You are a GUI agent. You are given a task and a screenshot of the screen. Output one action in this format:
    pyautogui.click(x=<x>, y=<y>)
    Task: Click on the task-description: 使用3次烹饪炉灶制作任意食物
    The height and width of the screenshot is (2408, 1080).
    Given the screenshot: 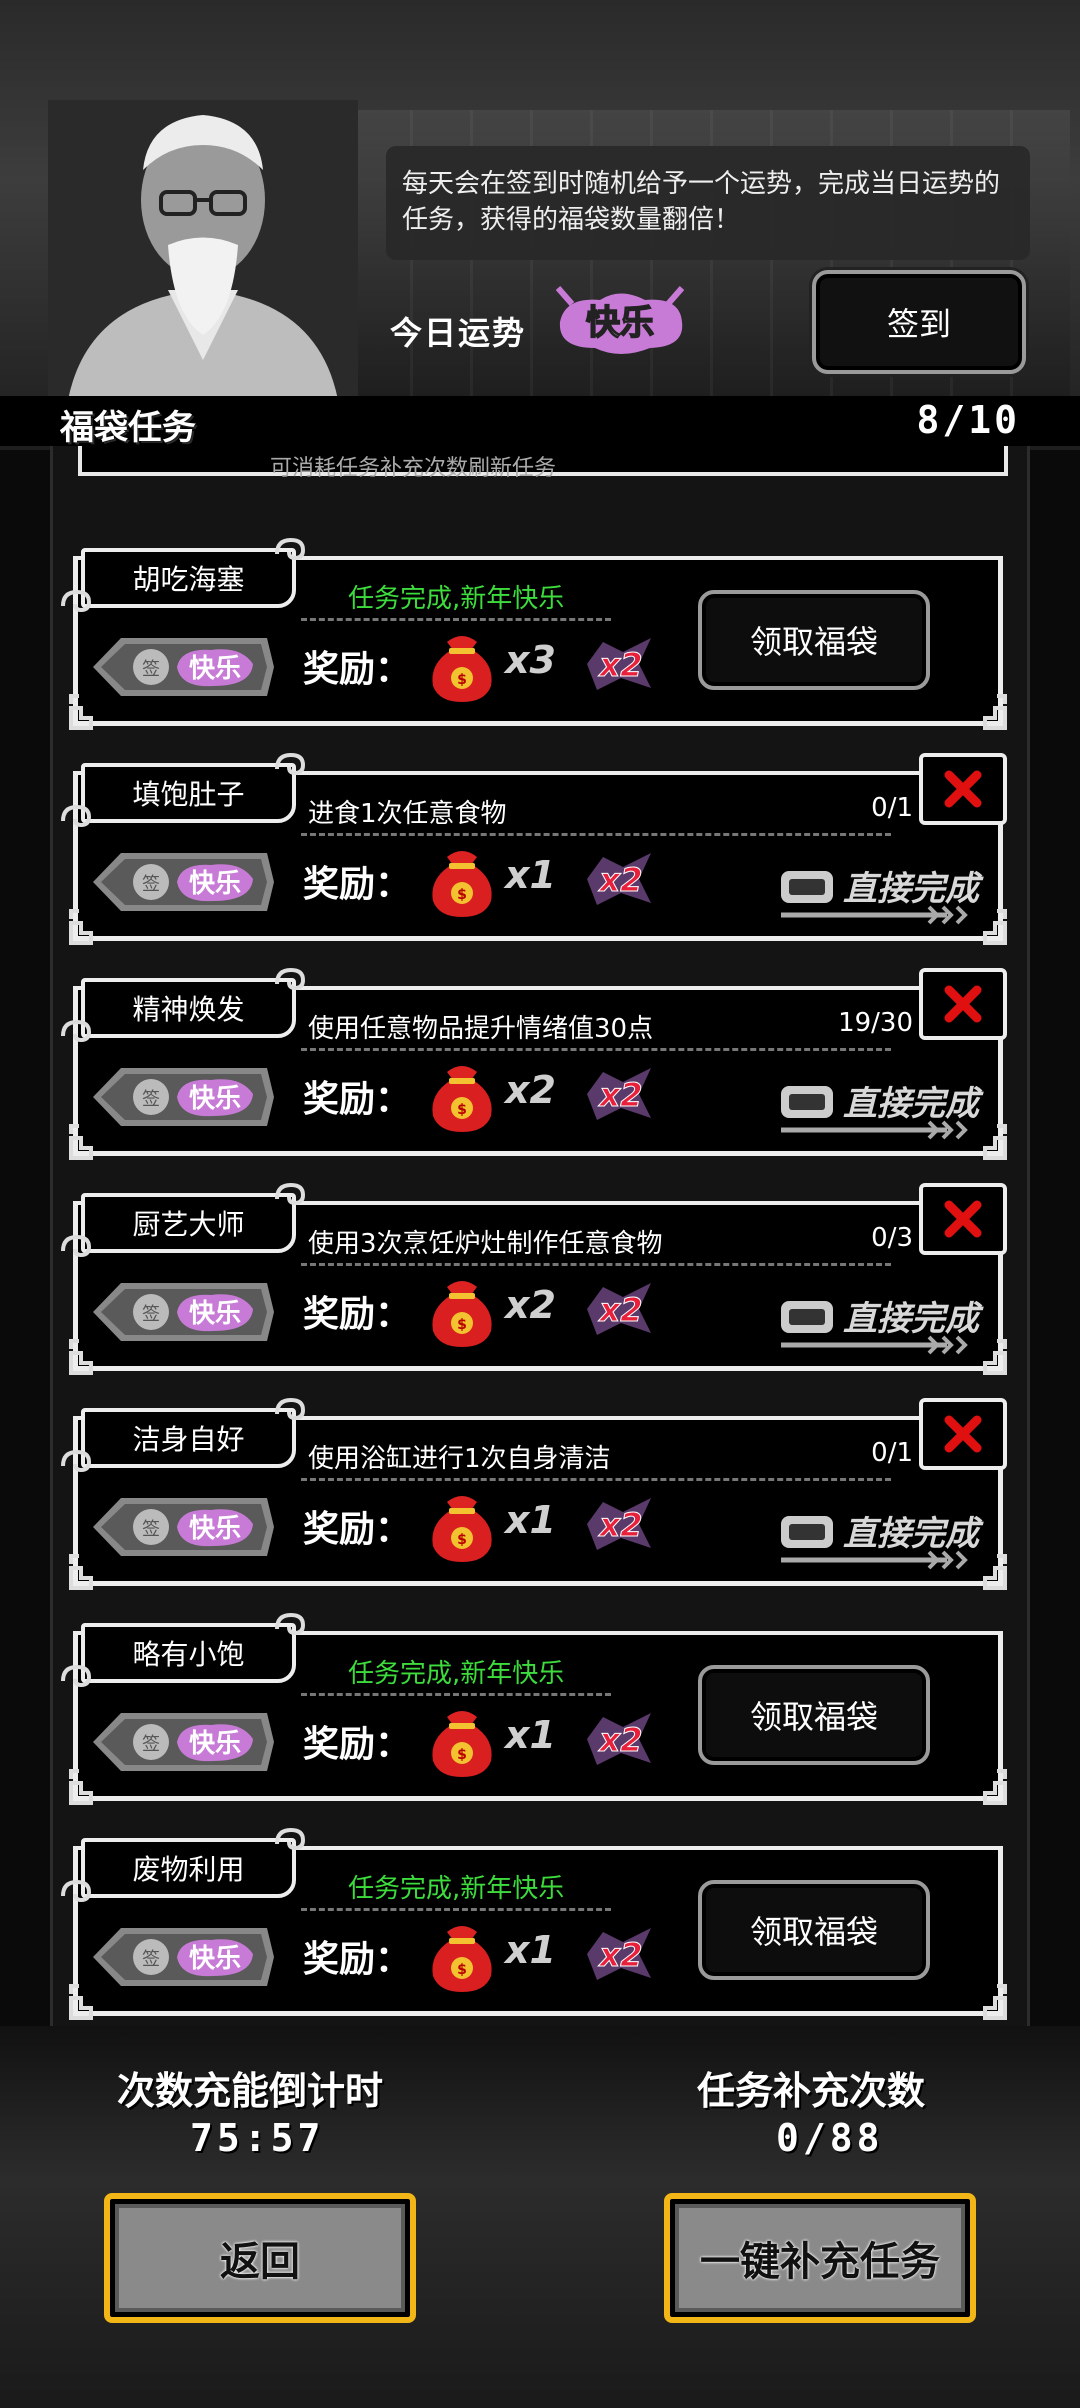 What is the action you would take?
    pyautogui.click(x=485, y=1244)
    